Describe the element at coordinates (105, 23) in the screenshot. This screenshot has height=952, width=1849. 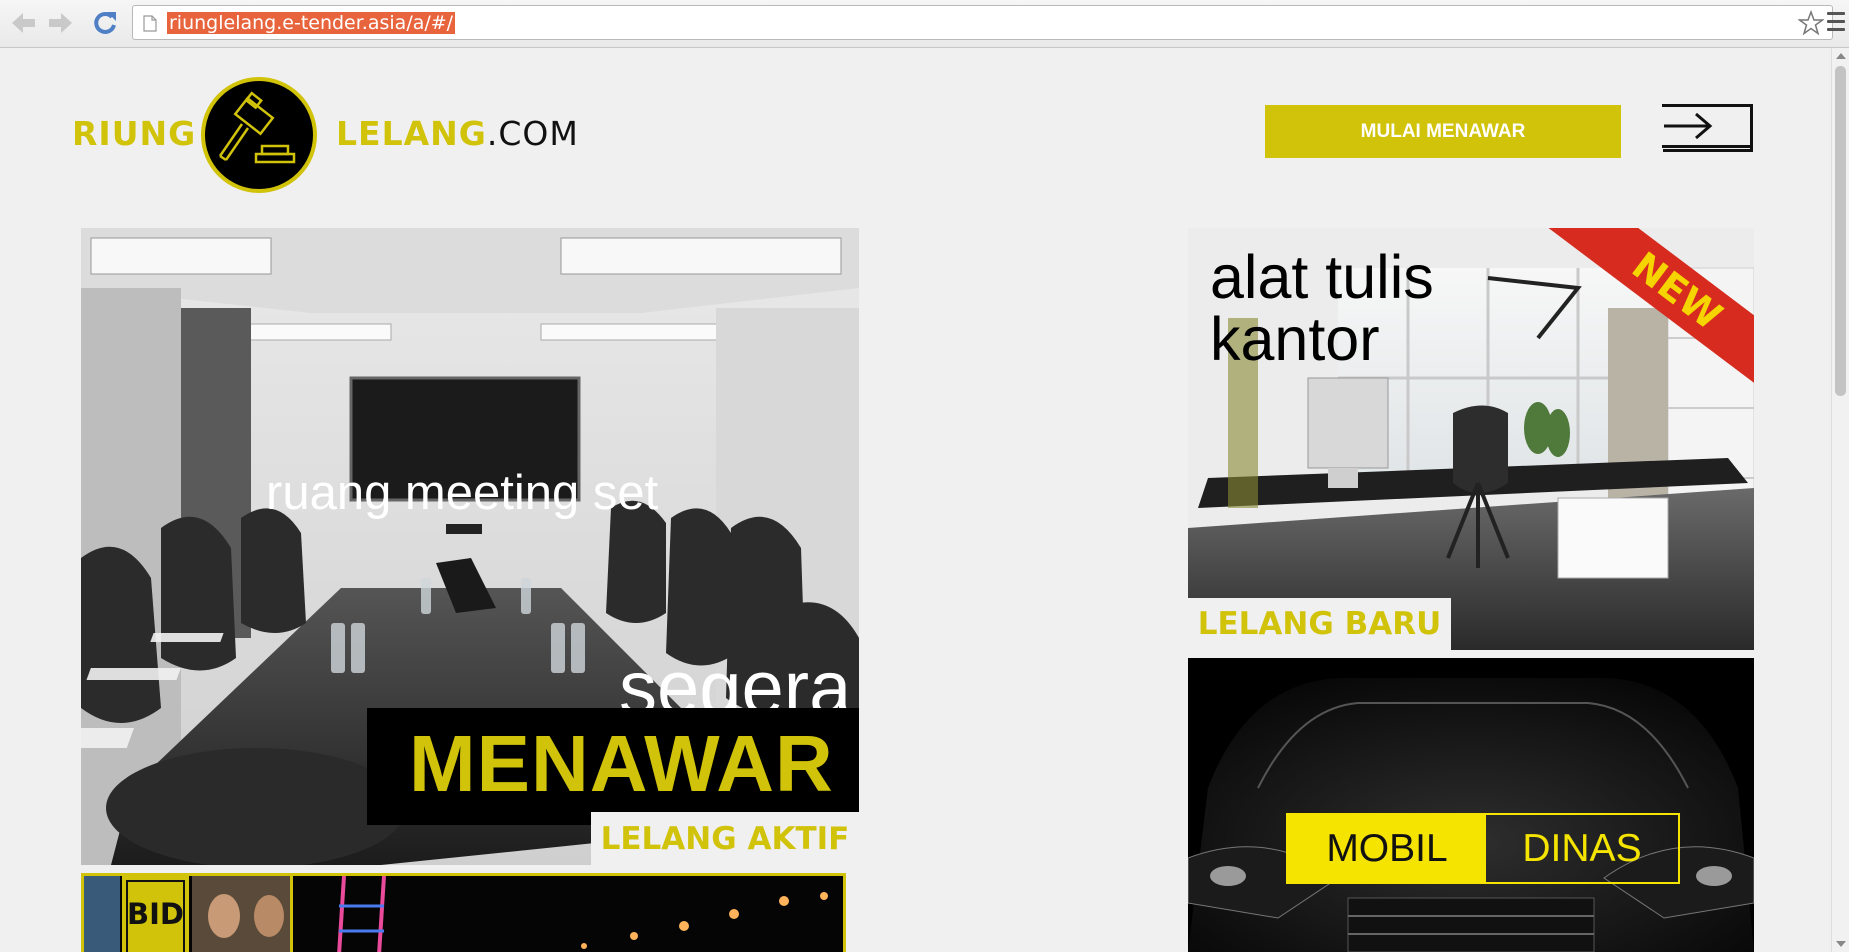
I see `reload-icon` at that location.